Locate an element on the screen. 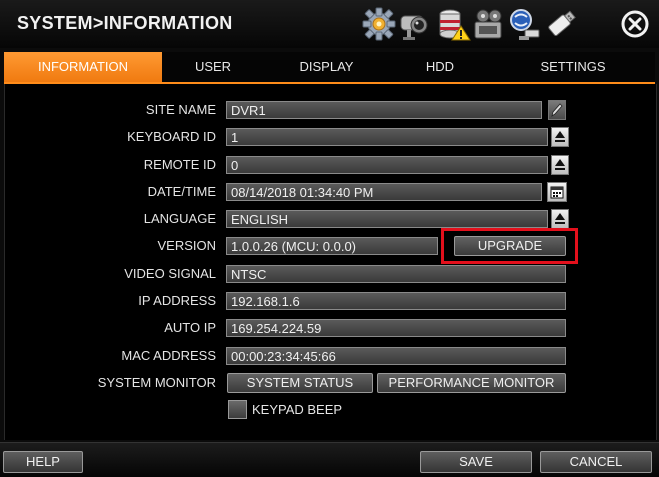 This screenshot has width=659, height=477. version-value: 1.0.0.26 (MCU: 0.0.0) is located at coordinates (332, 246).